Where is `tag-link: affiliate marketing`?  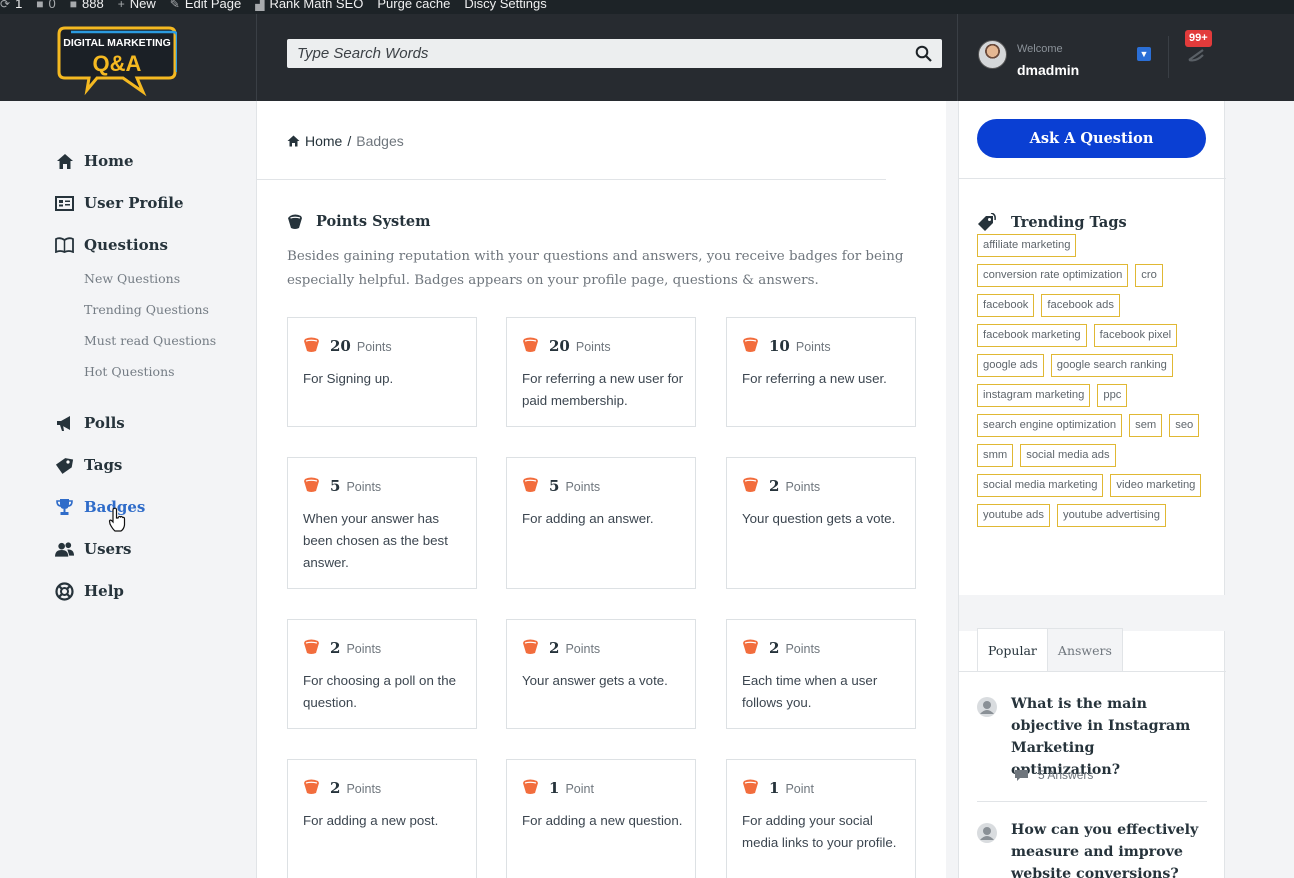
tag-link: affiliate marketing is located at coordinates (1027, 245).